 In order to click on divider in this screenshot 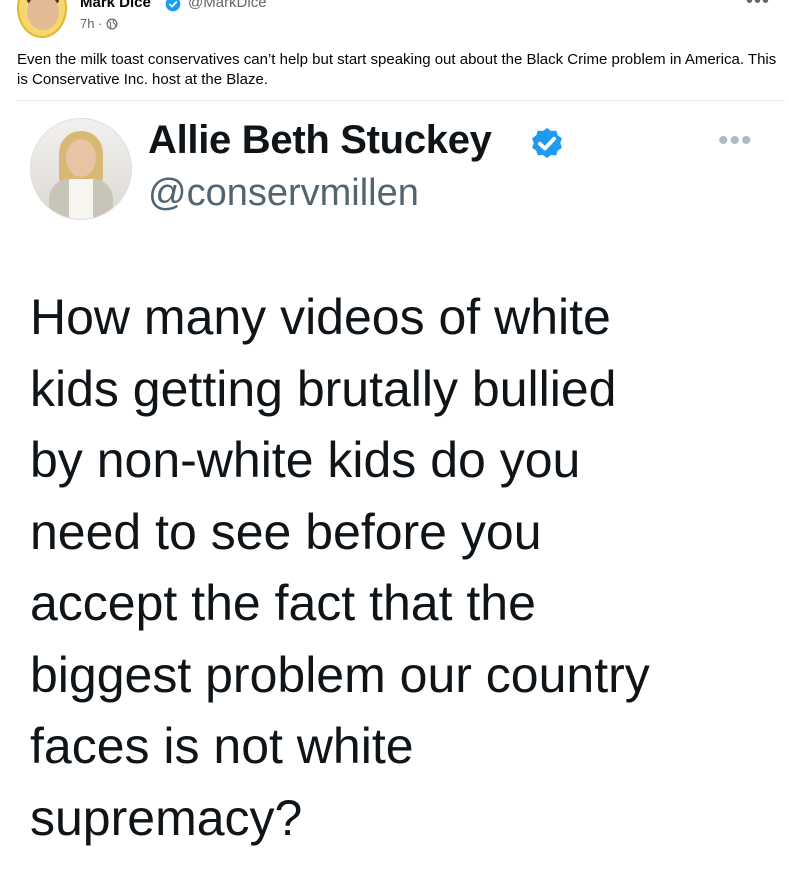, I will do `click(401, 100)`.